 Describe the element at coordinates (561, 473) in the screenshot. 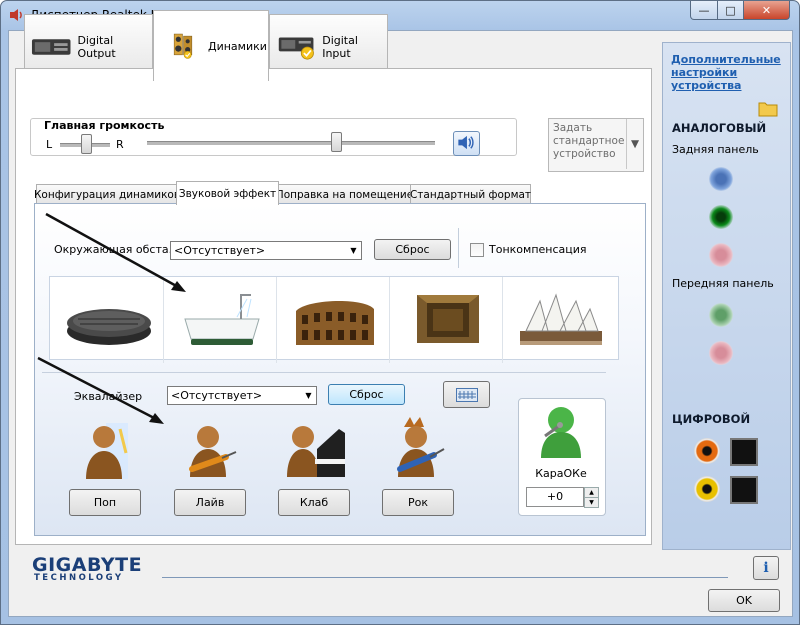

I see `karaoke-label: КараОКе` at that location.